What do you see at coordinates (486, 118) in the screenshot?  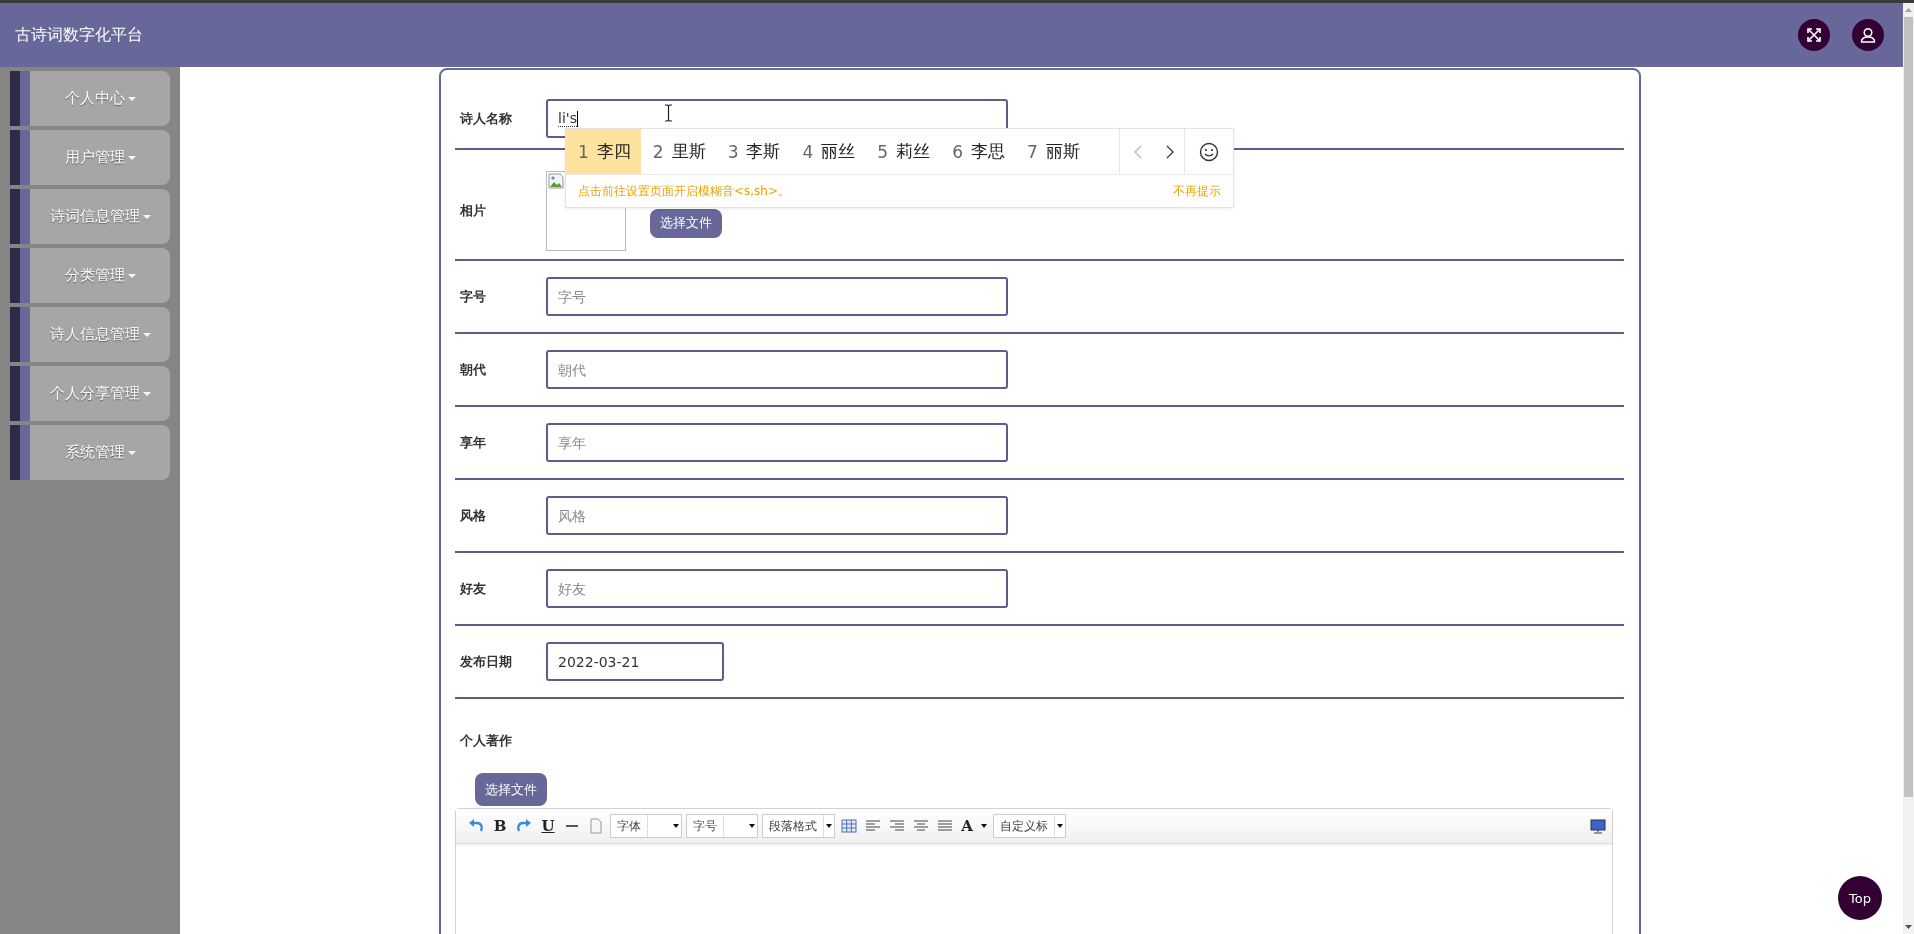 I see `field-label: 诗人名称` at bounding box center [486, 118].